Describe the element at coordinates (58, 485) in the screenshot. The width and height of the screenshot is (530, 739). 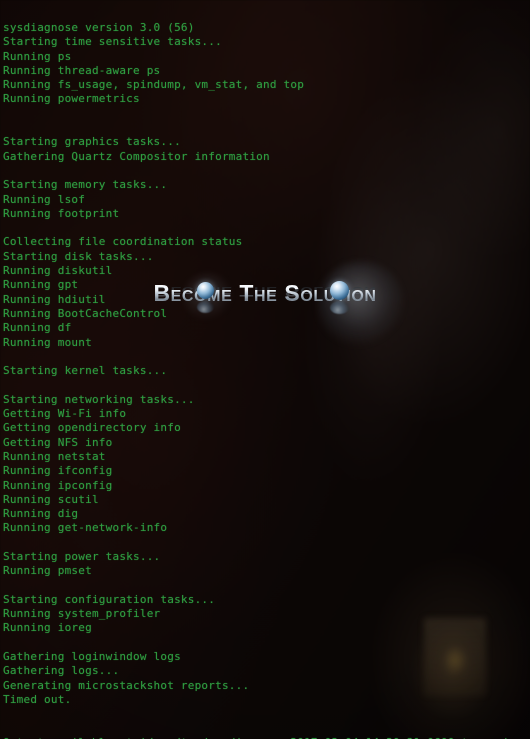
I see `terminal-line: Running ipconfig` at that location.